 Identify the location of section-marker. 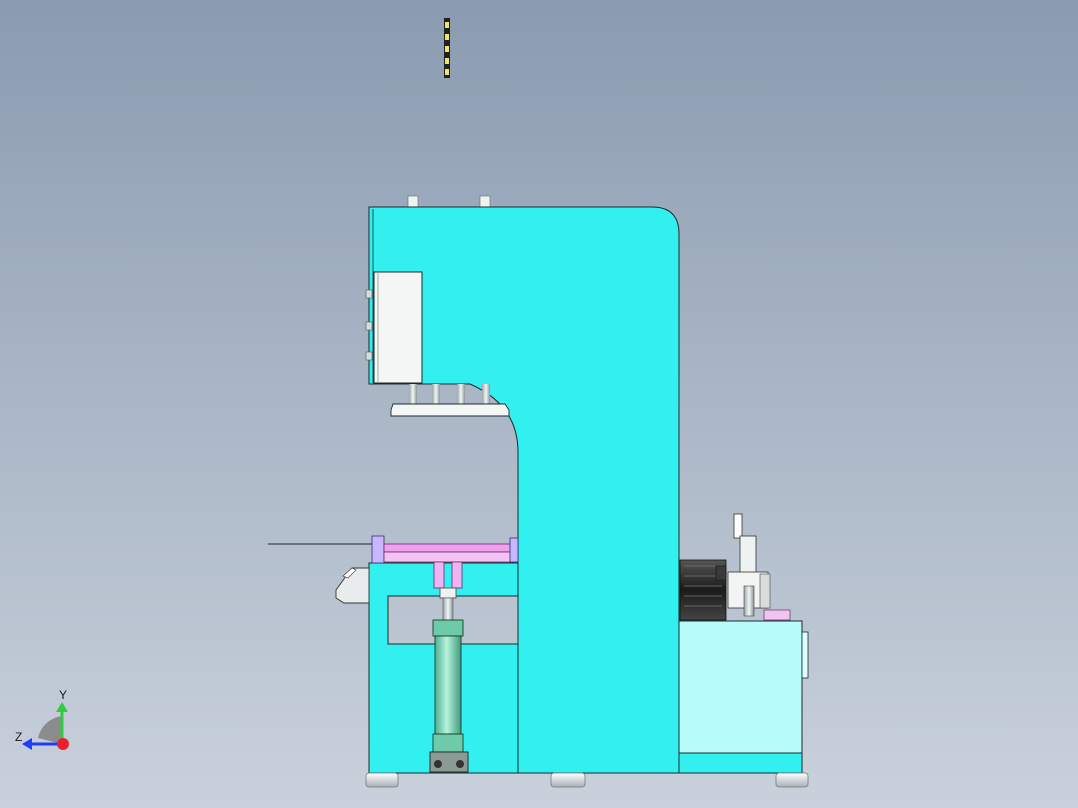
(447, 48).